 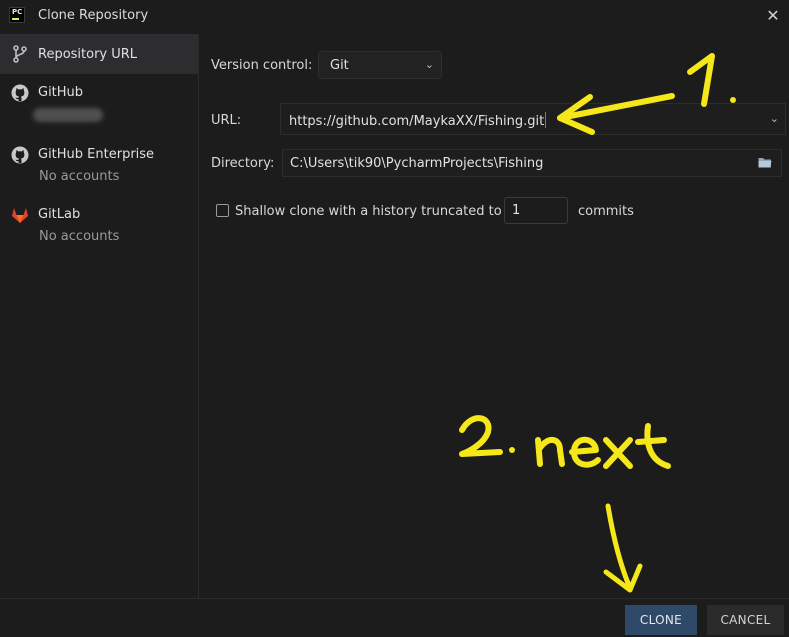 I want to click on annotation-next-t, so click(x=653, y=446).